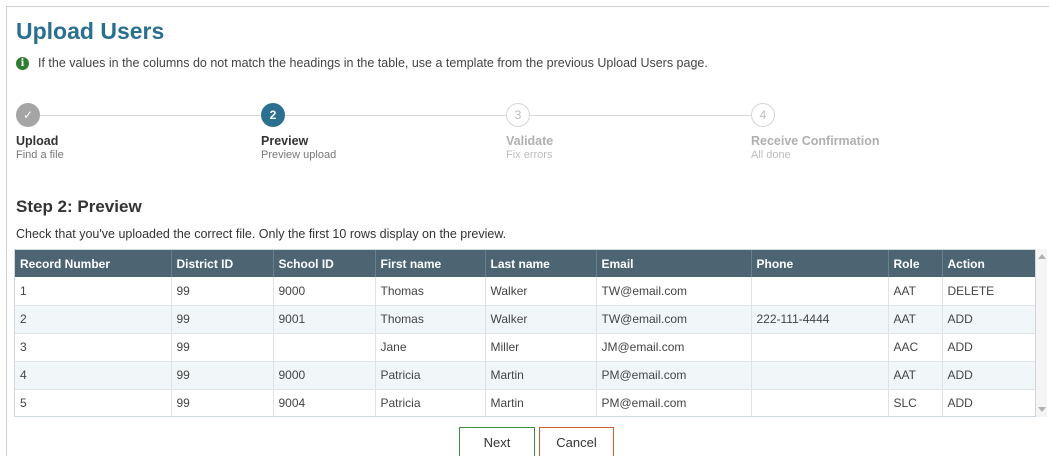 This screenshot has height=456, width=1049. I want to click on step-subtitle: Preview upload, so click(299, 155).